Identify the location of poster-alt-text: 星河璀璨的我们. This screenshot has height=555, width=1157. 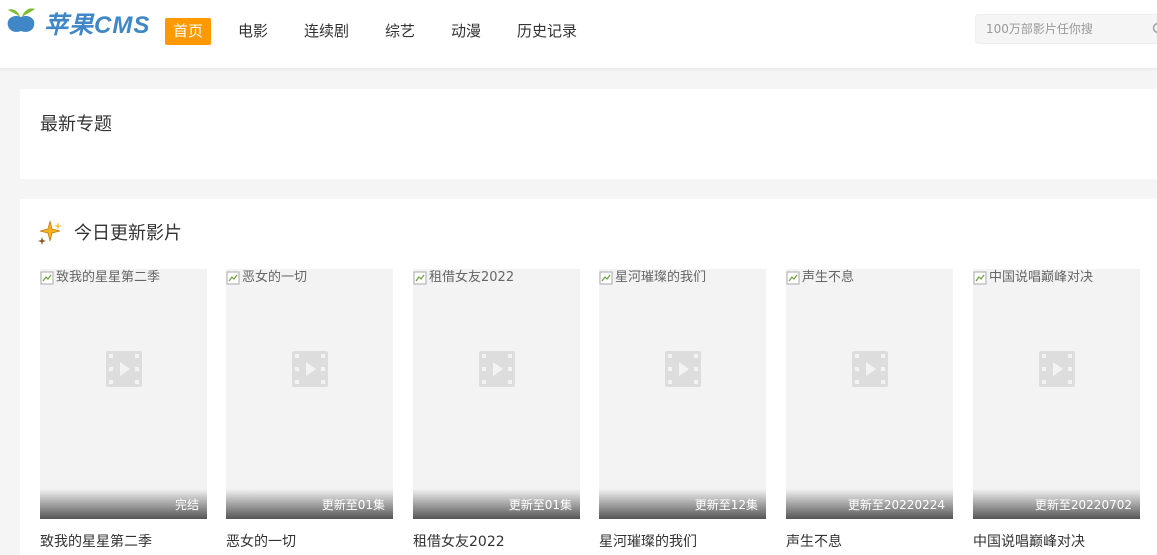
(652, 278).